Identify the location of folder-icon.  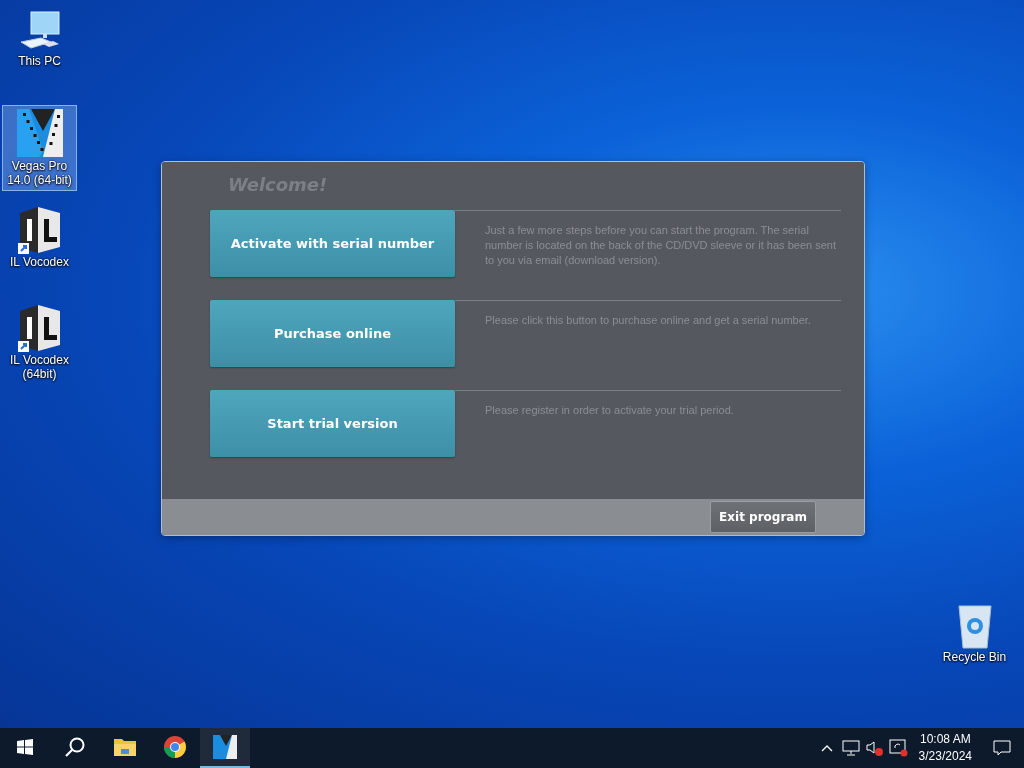
(125, 747).